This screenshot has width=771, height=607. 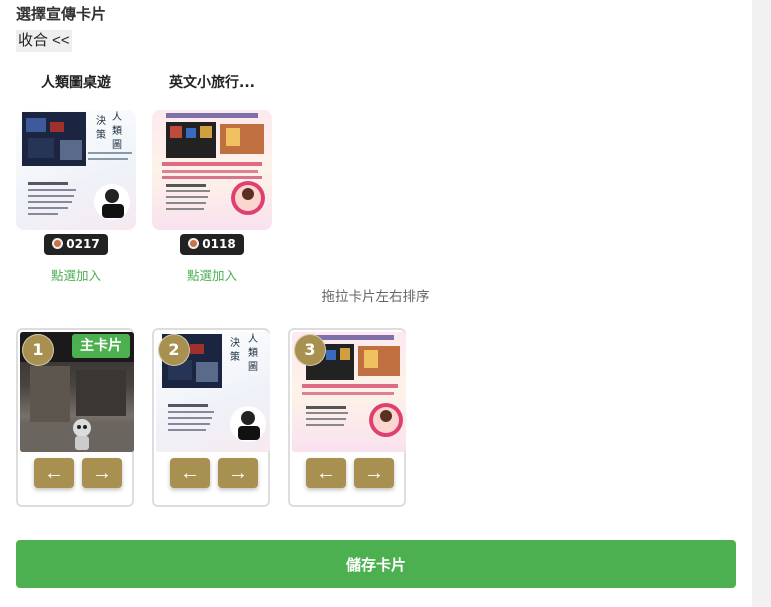 I want to click on sort-hint: 拖拉卡片左右排序, so click(x=375, y=297).